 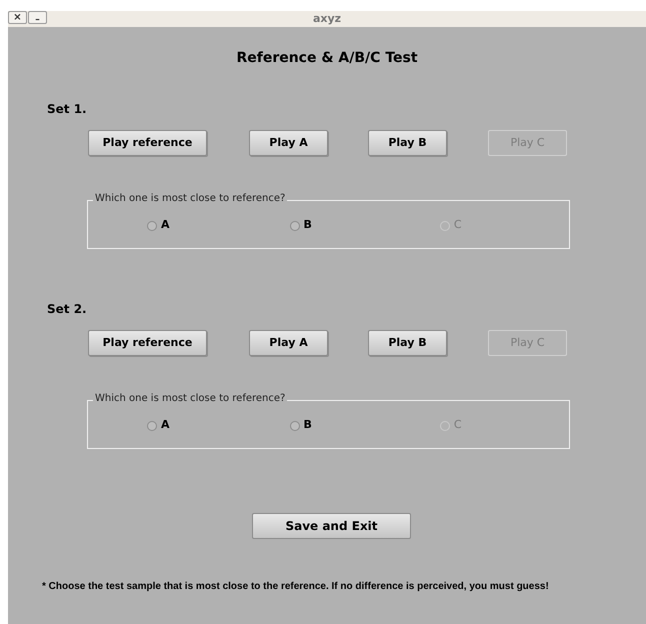 I want to click on set-label: Set 1., so click(x=67, y=109).